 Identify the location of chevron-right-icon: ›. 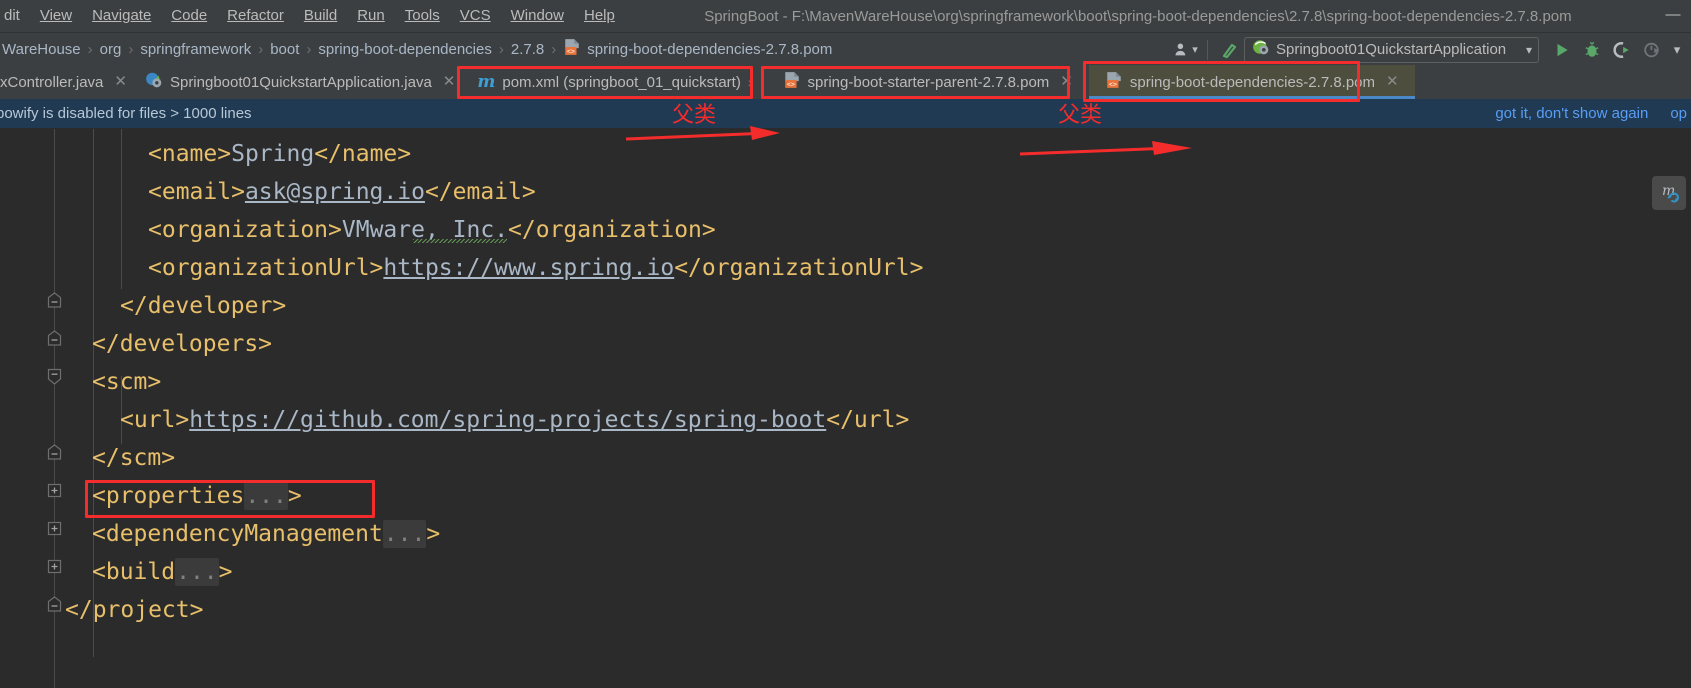
(750, 82).